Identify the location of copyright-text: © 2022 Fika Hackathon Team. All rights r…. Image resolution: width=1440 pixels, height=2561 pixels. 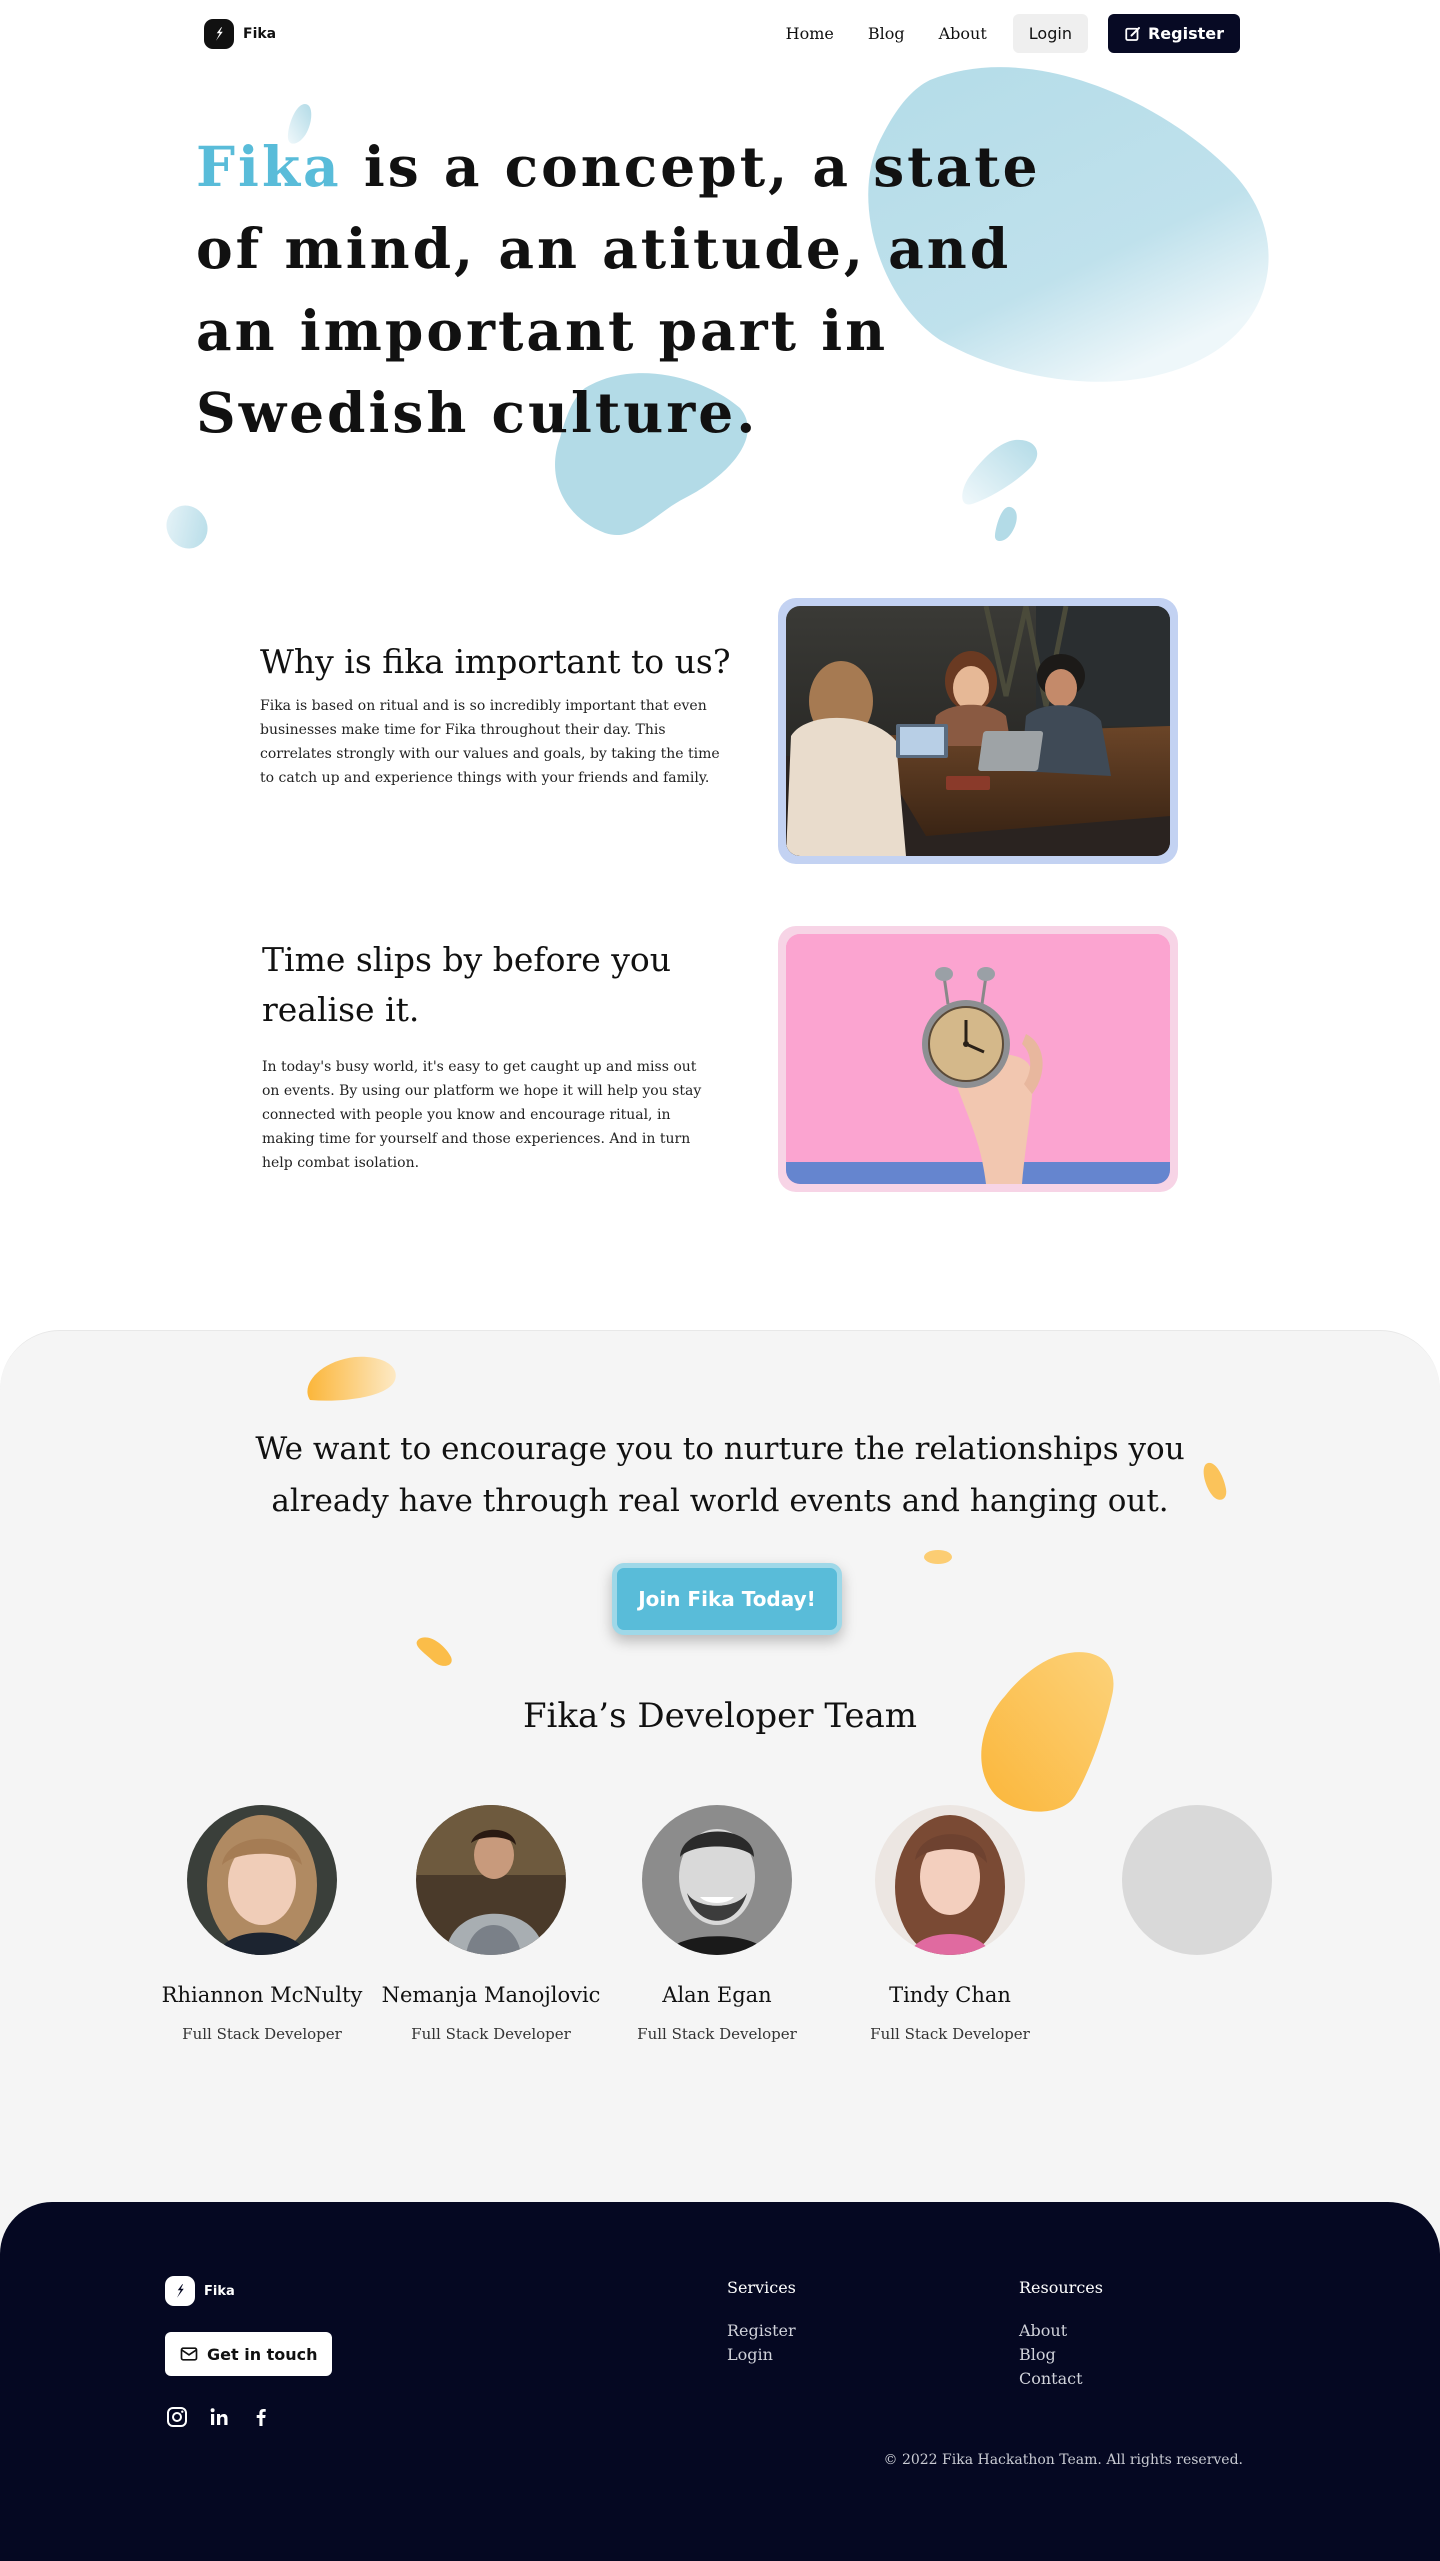
(1063, 2460).